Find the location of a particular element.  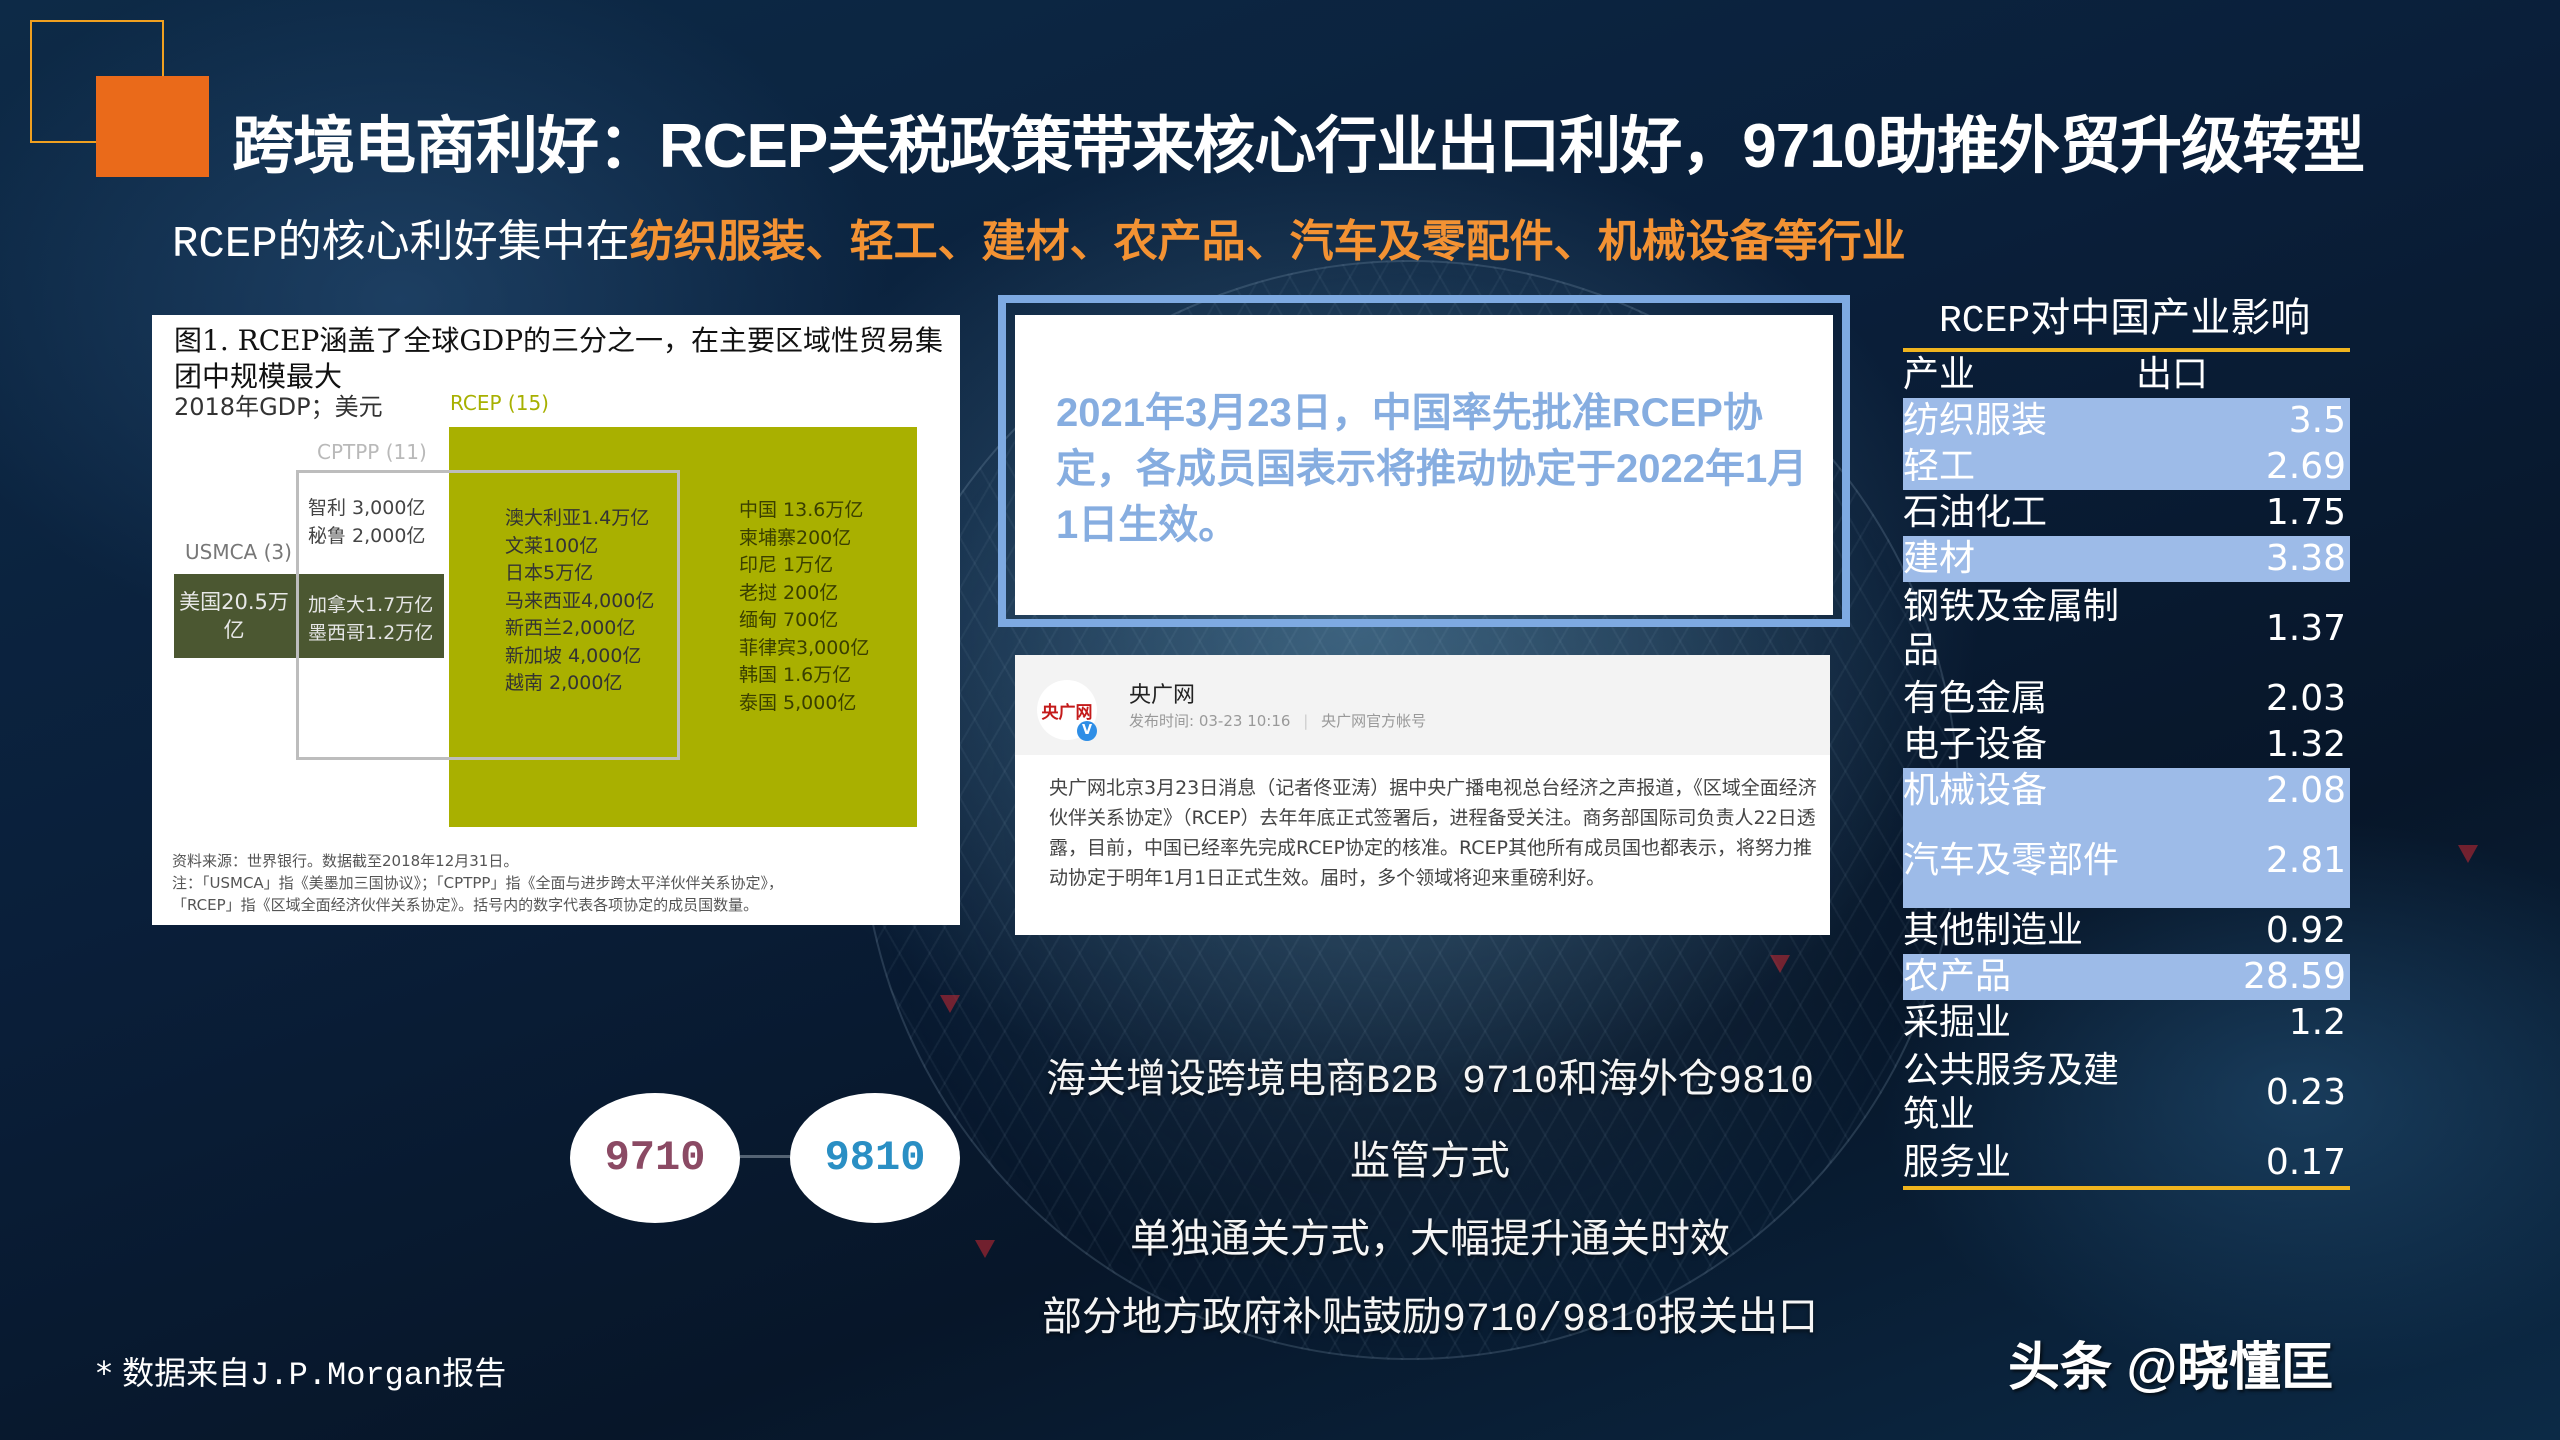

line4-text-a: 部分地方政府补贴鼓励 is located at coordinates (1241, 1317).